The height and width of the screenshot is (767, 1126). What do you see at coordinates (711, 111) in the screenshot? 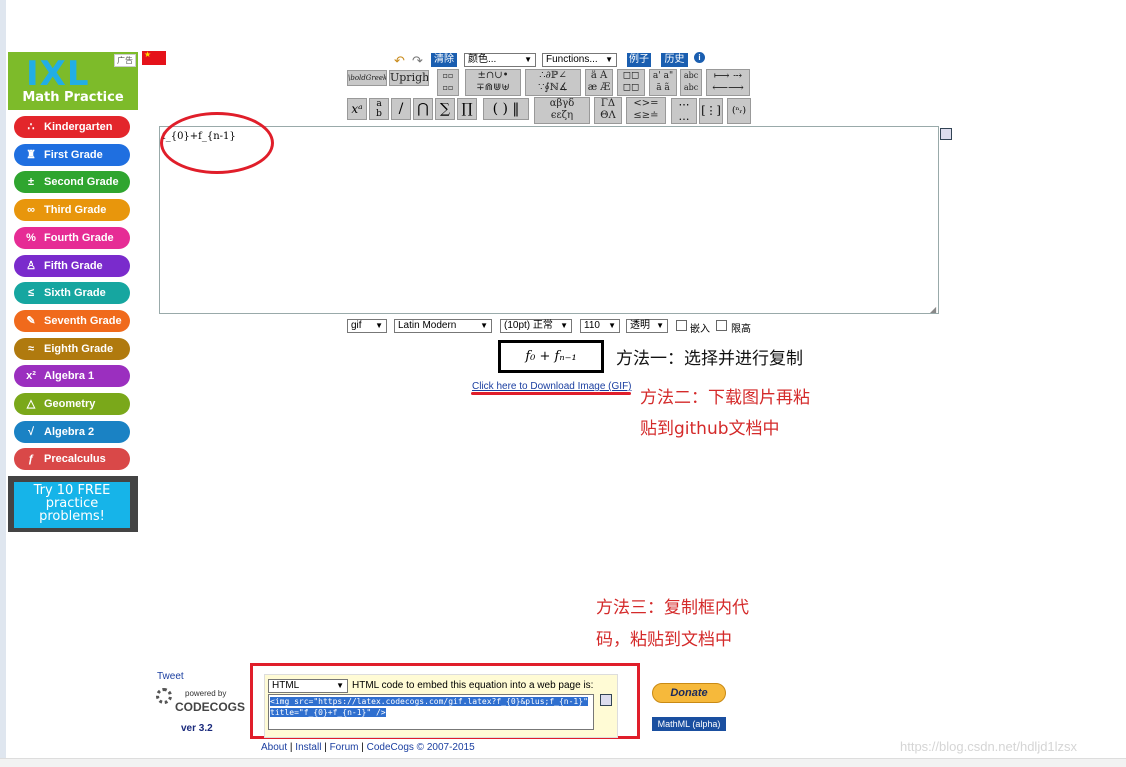
I see `array-icon: [⋮]` at bounding box center [711, 111].